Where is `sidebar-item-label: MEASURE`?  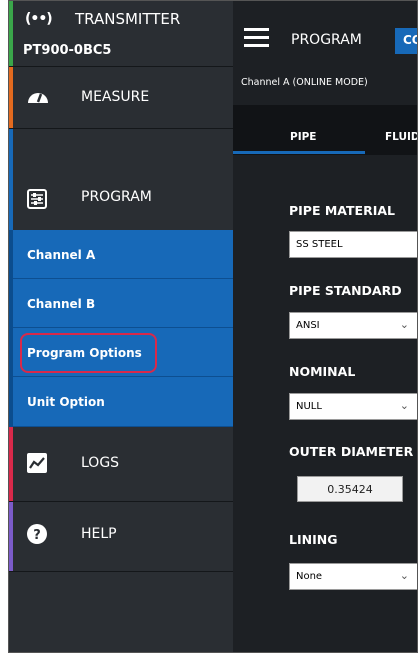 sidebar-item-label: MEASURE is located at coordinates (115, 97).